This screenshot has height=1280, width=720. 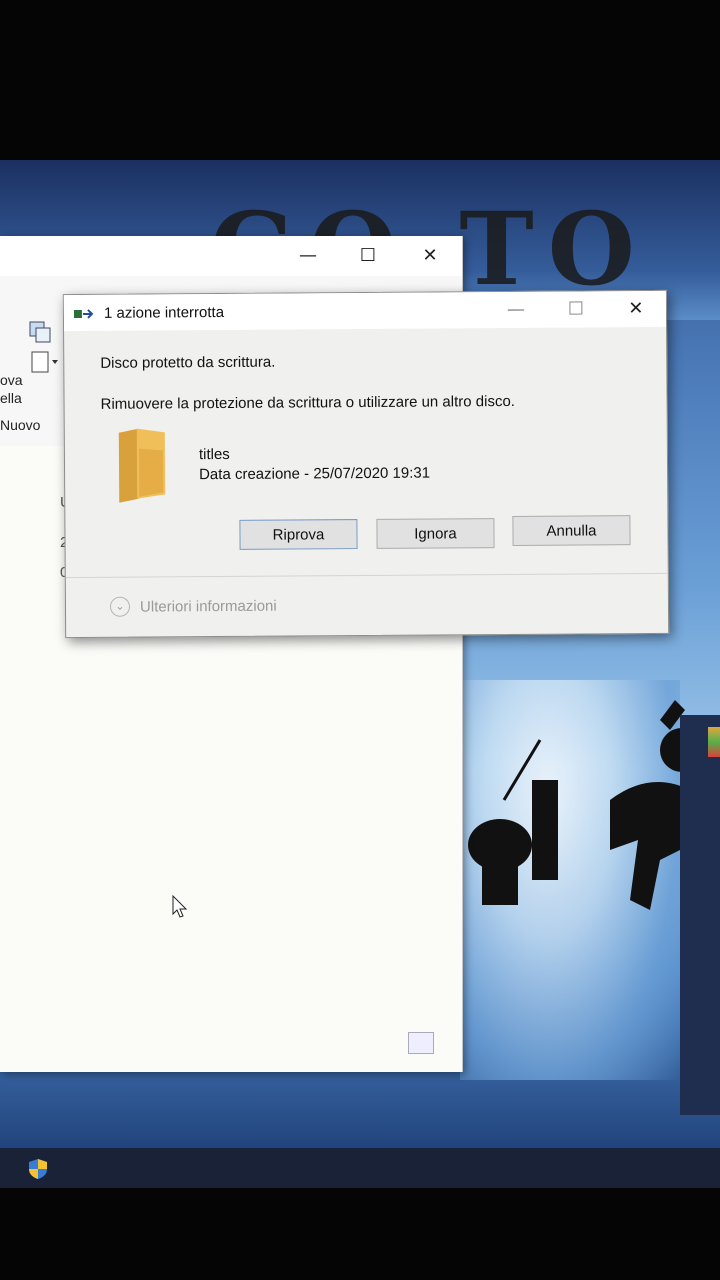 I want to click on retry-button: Riprova, so click(x=298, y=534).